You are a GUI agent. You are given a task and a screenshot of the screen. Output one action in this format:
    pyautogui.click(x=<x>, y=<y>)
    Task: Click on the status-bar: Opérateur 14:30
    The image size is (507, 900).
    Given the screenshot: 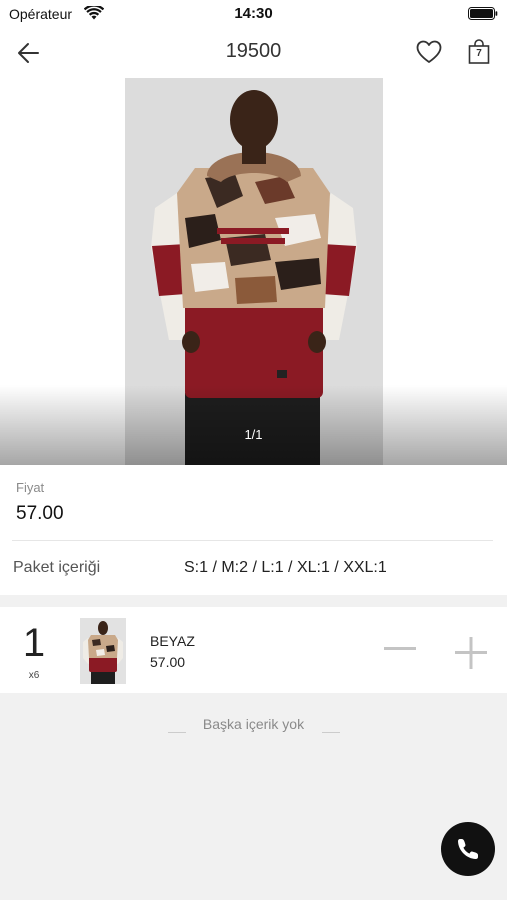 What is the action you would take?
    pyautogui.click(x=253, y=14)
    